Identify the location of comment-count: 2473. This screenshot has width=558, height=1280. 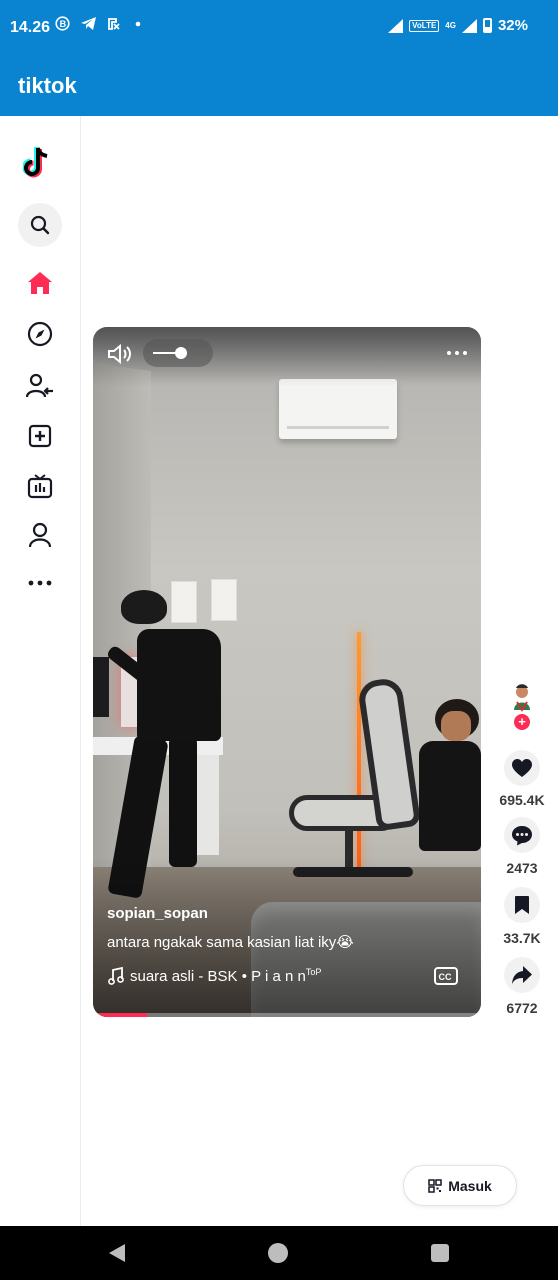
(522, 868).